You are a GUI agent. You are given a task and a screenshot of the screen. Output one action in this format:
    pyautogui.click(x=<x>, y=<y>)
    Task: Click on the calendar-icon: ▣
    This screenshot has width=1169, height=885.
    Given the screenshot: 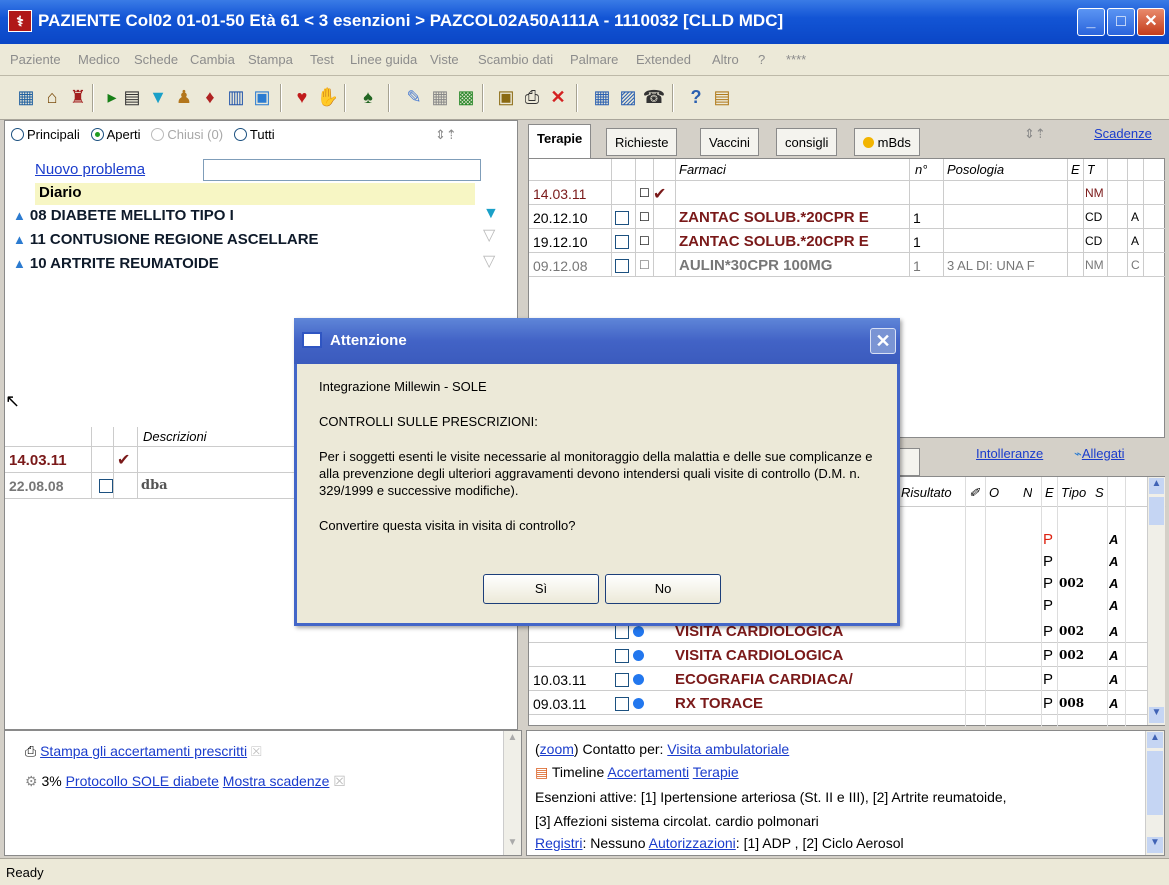 What is the action you would take?
    pyautogui.click(x=262, y=97)
    